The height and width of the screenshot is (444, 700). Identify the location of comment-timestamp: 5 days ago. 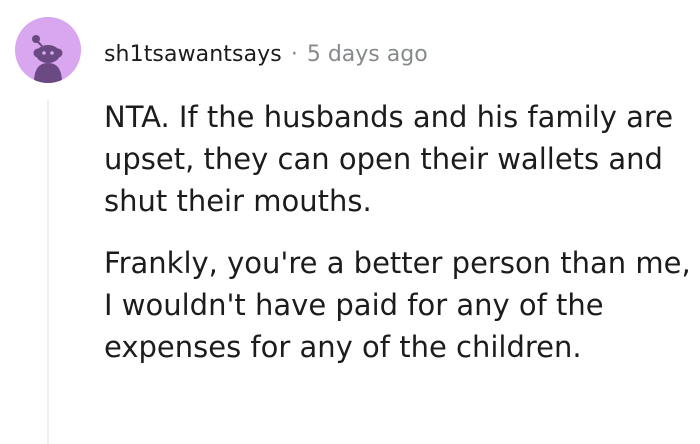
(367, 54).